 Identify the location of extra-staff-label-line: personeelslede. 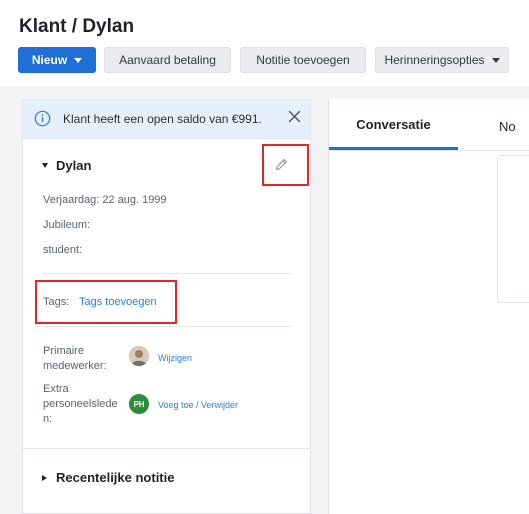
(80, 404).